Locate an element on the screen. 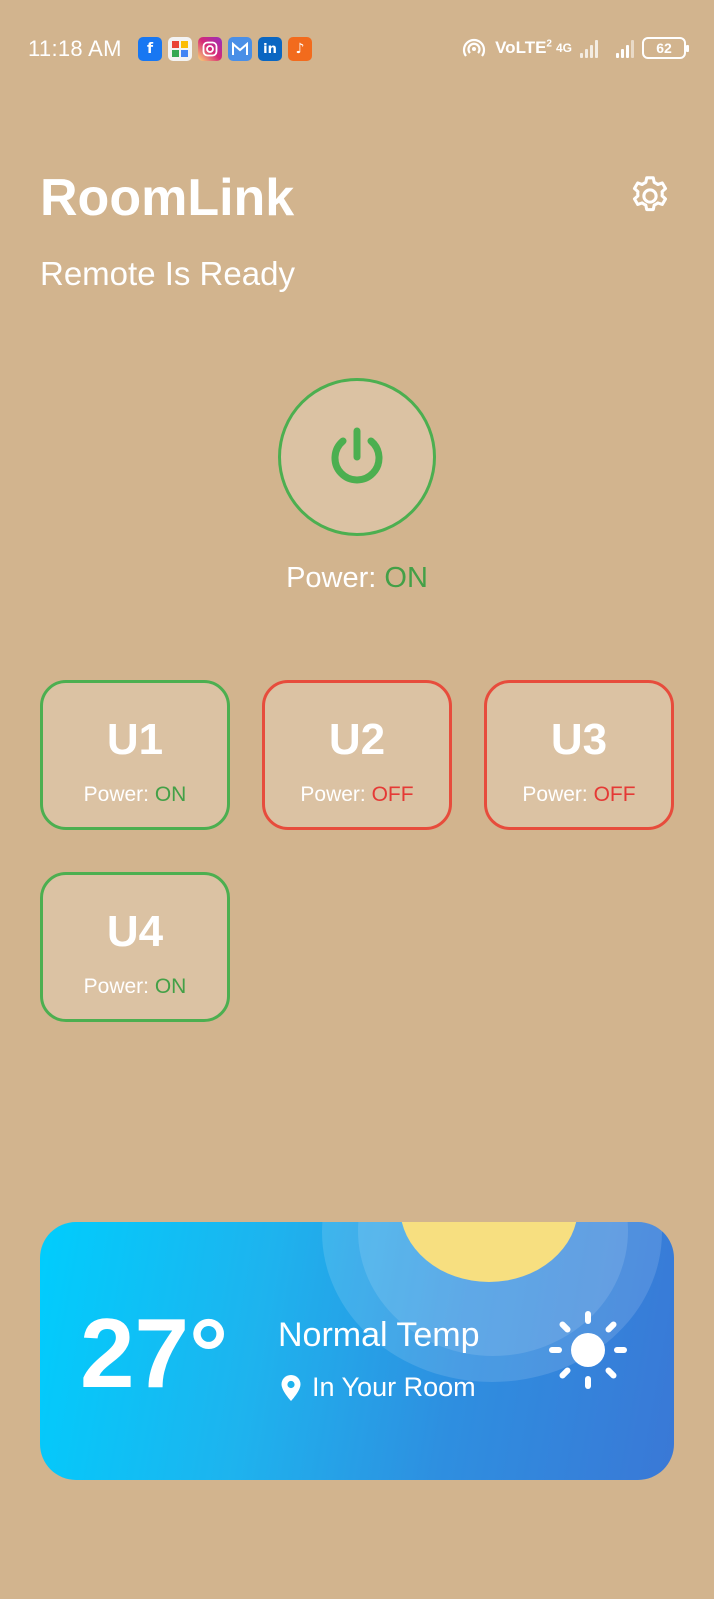  temperature-card: 27° Normal Temp In Your Room is located at coordinates (357, 1351).